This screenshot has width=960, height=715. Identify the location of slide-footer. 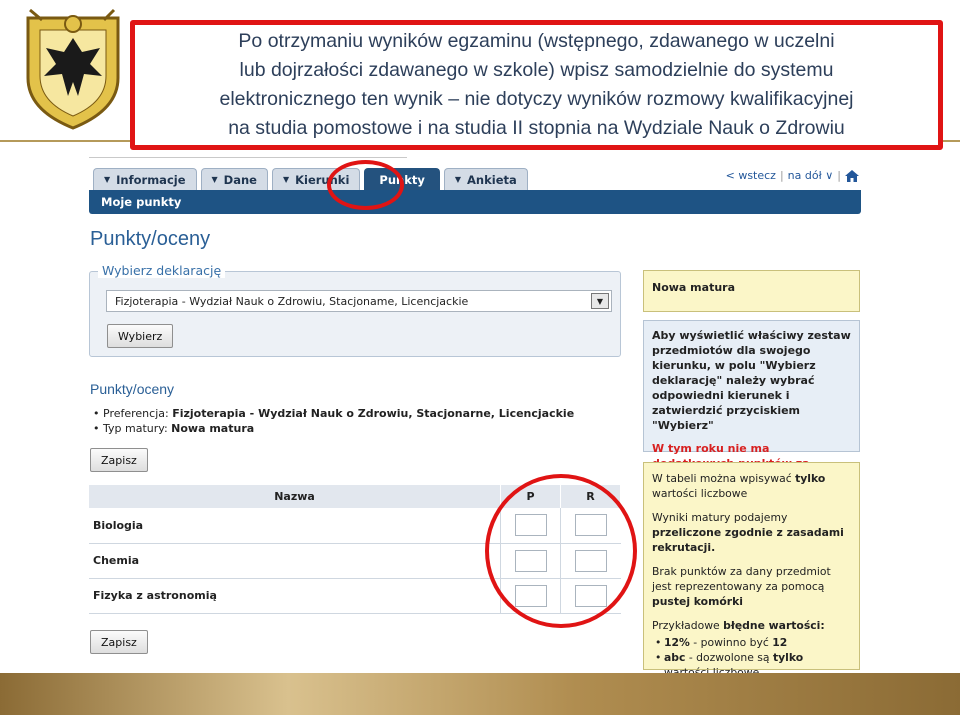
(480, 694).